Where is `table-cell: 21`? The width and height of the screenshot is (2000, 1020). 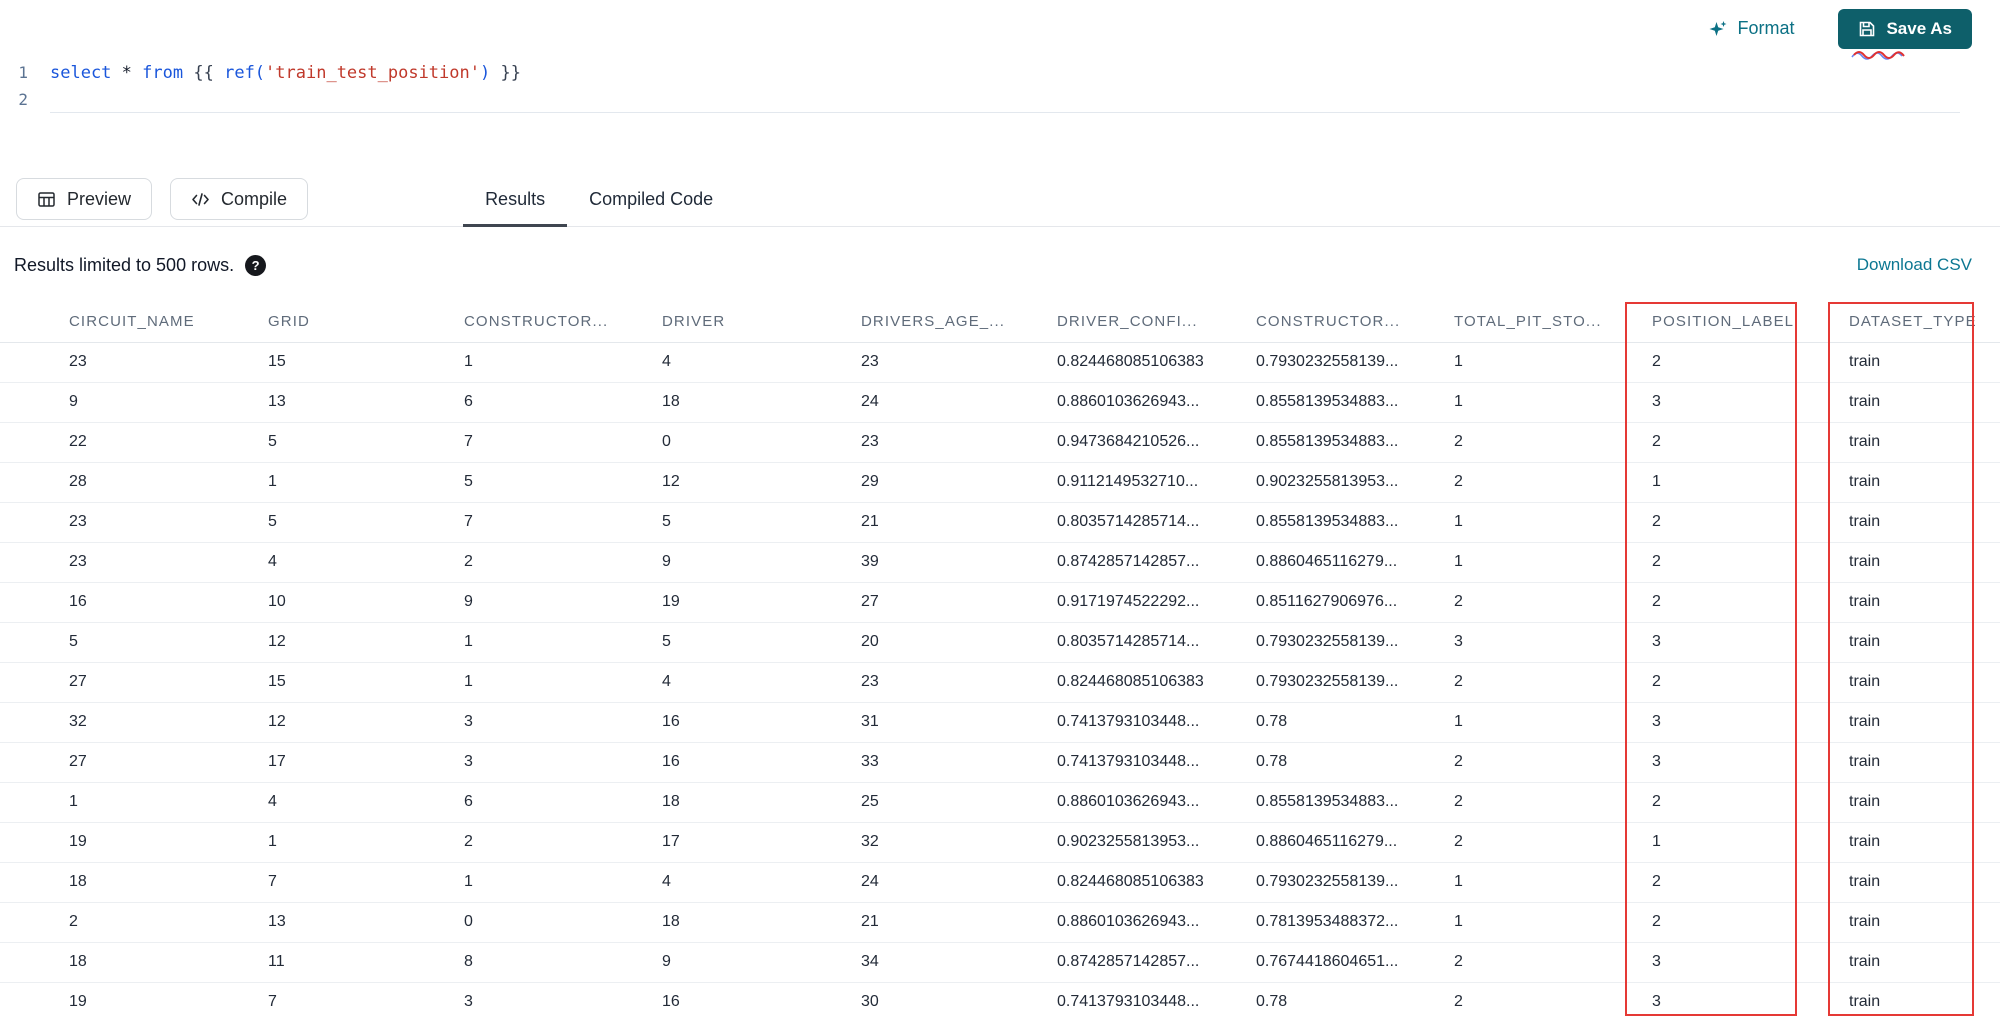
table-cell: 21 is located at coordinates (959, 922).